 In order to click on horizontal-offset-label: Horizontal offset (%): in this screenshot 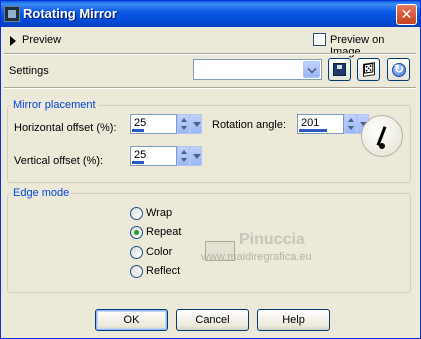, I will do `click(65, 128)`.